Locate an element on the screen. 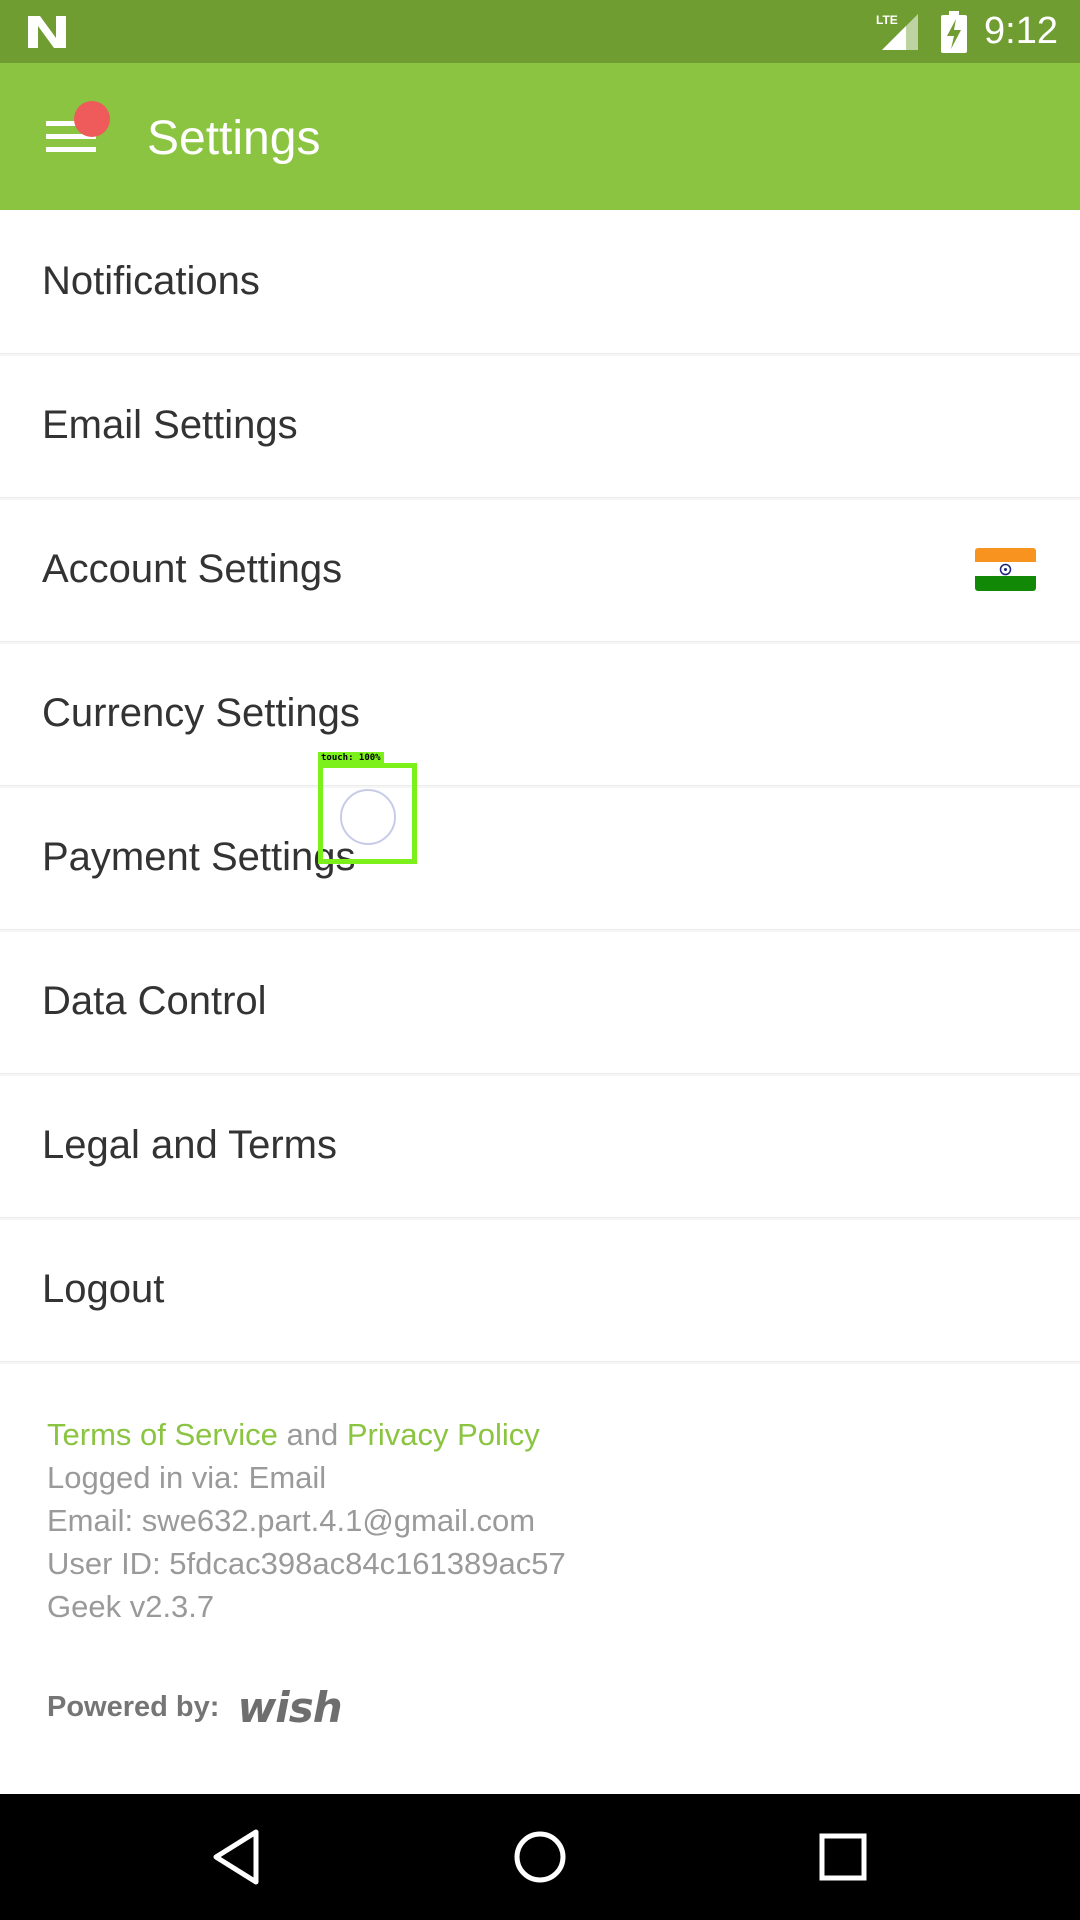 Image resolution: width=1080 pixels, height=1920 pixels. settings-item-label: Notifications is located at coordinates (151, 281).